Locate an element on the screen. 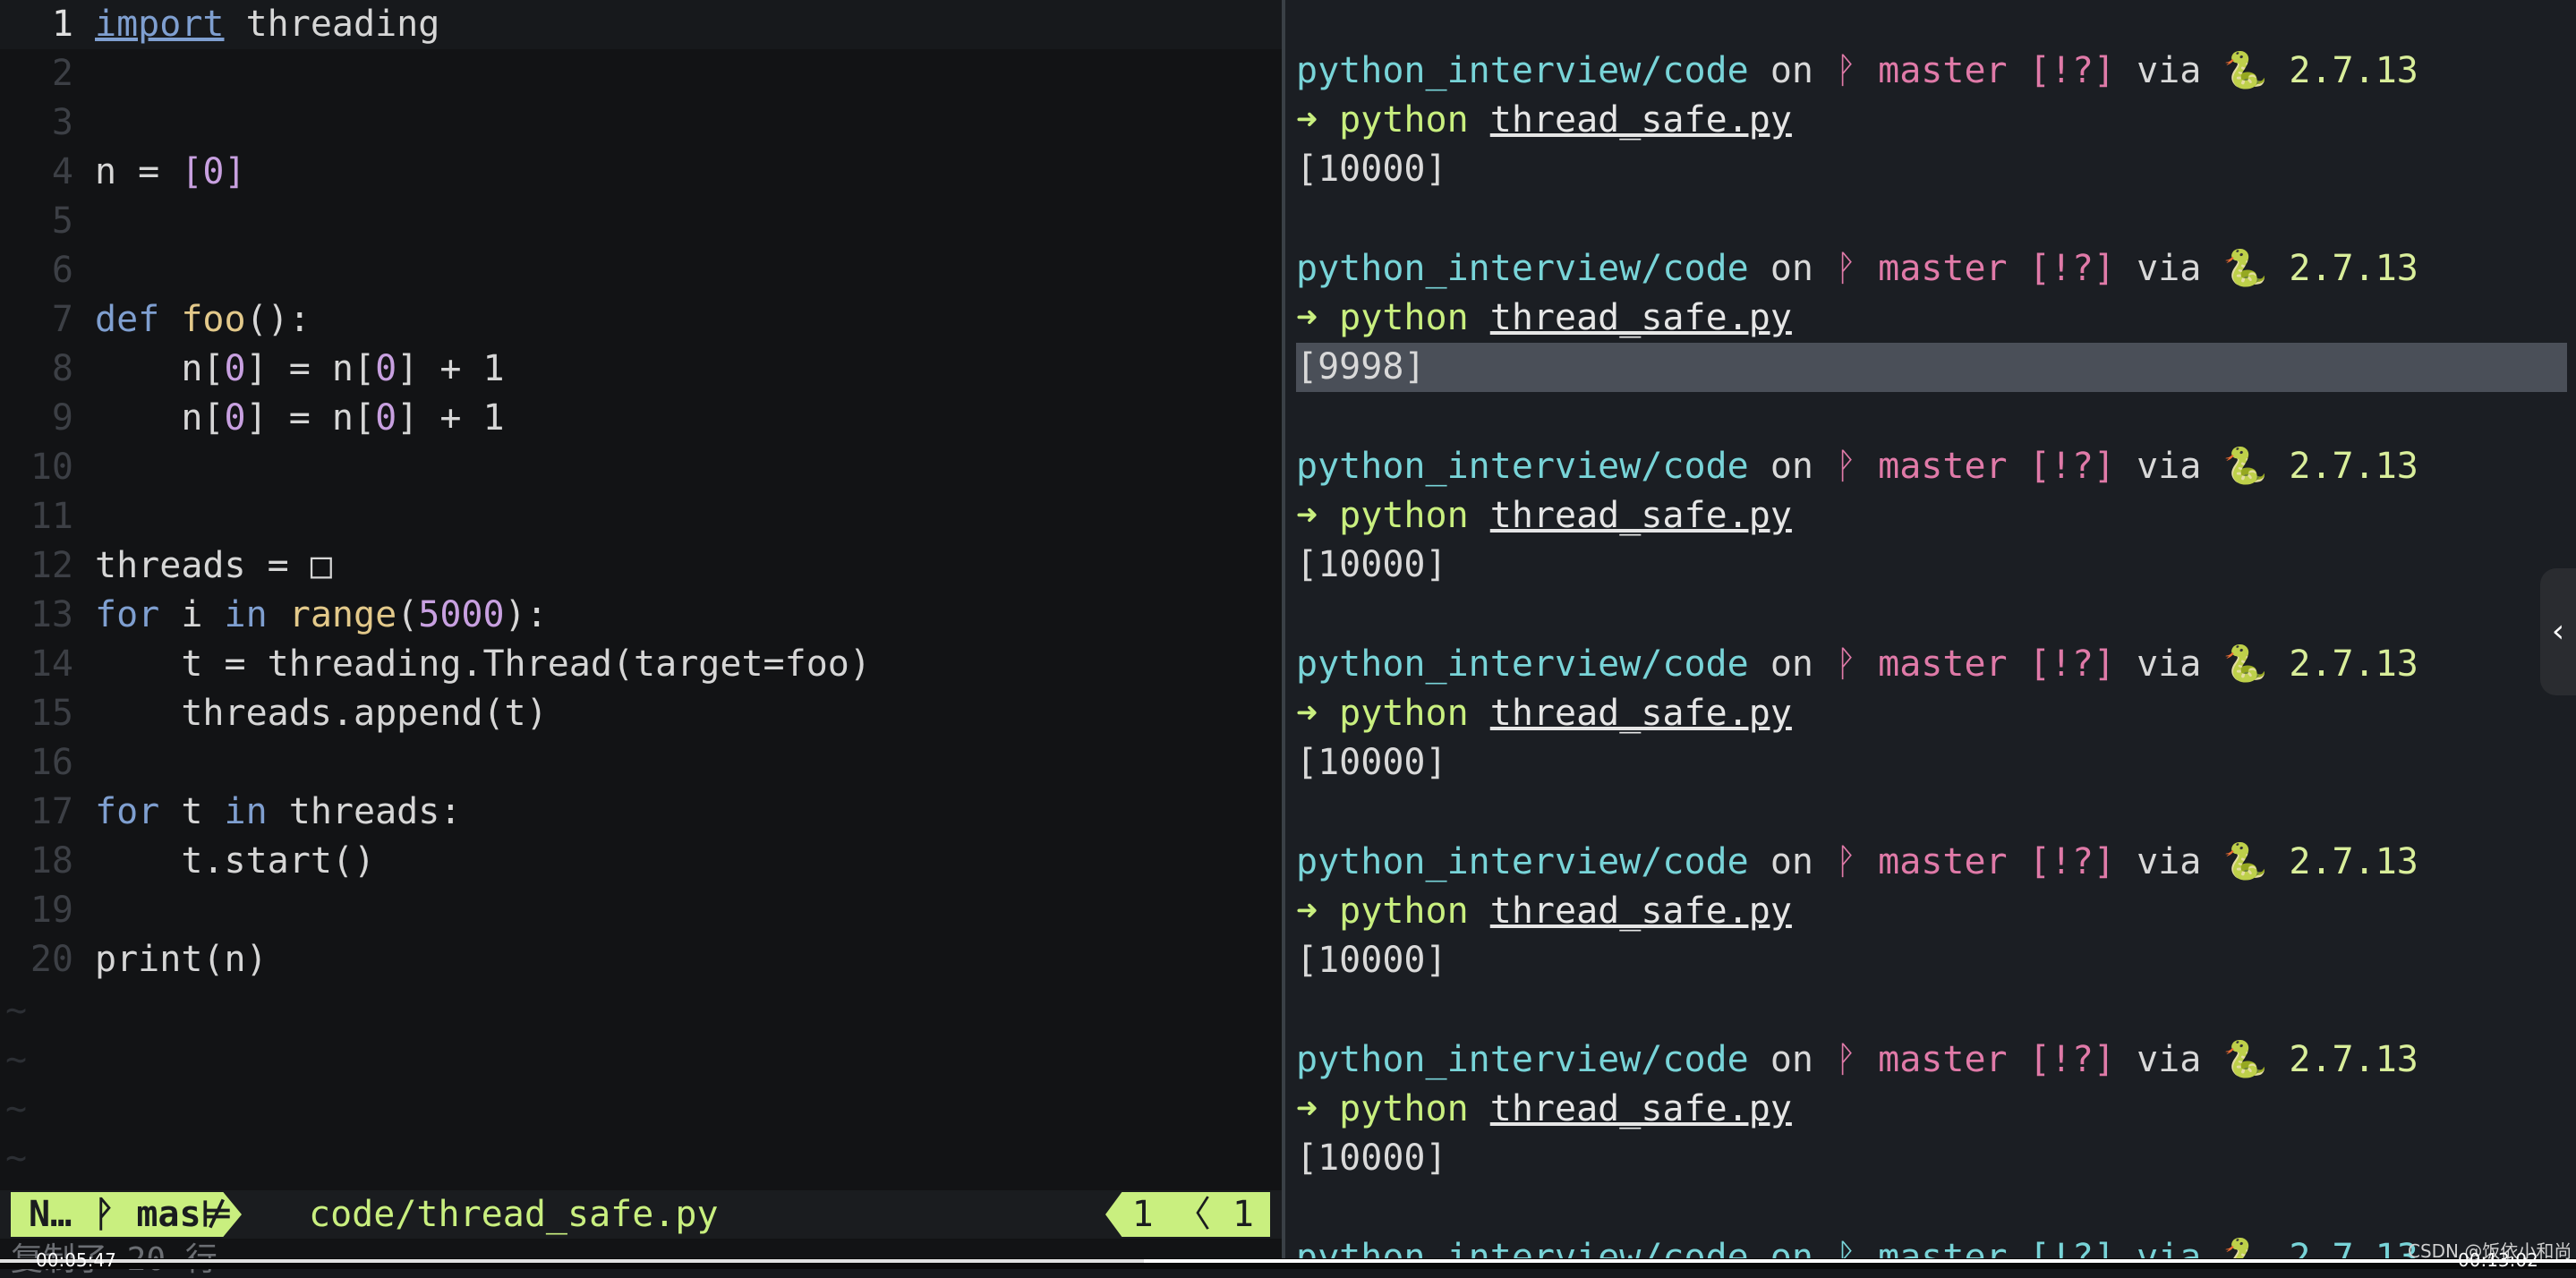 The image size is (2576, 1278). line-number: 11 is located at coordinates (51, 516).